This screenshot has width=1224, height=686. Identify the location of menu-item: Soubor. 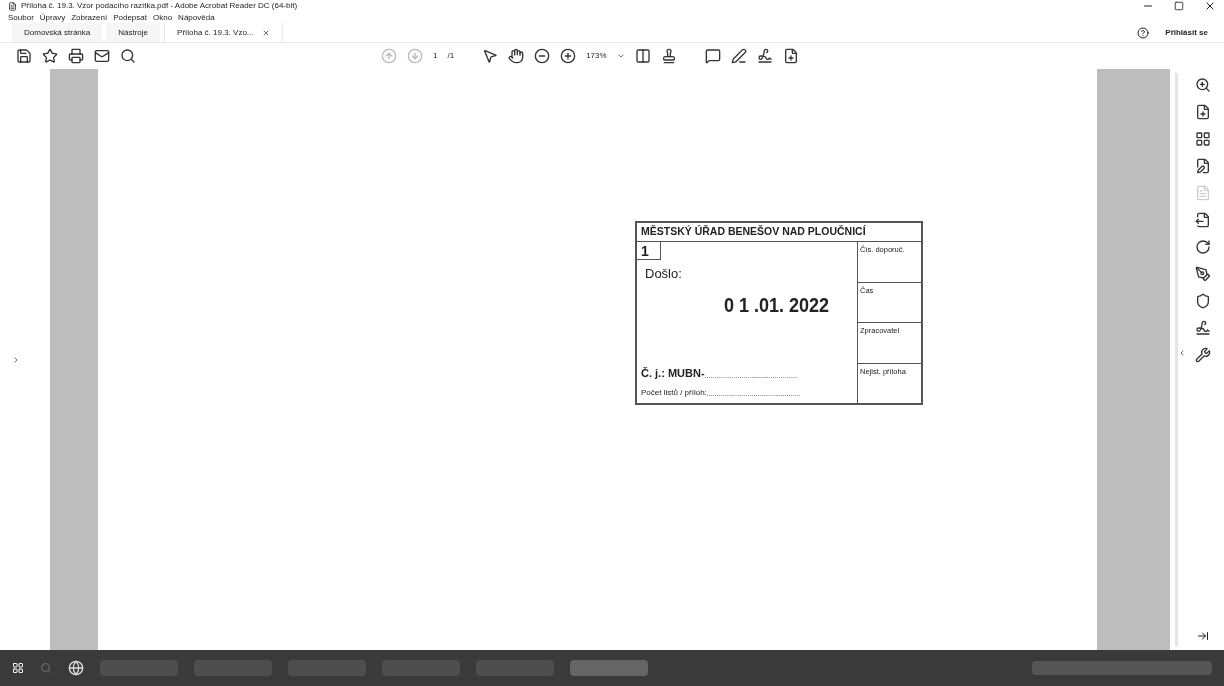
(21, 17).